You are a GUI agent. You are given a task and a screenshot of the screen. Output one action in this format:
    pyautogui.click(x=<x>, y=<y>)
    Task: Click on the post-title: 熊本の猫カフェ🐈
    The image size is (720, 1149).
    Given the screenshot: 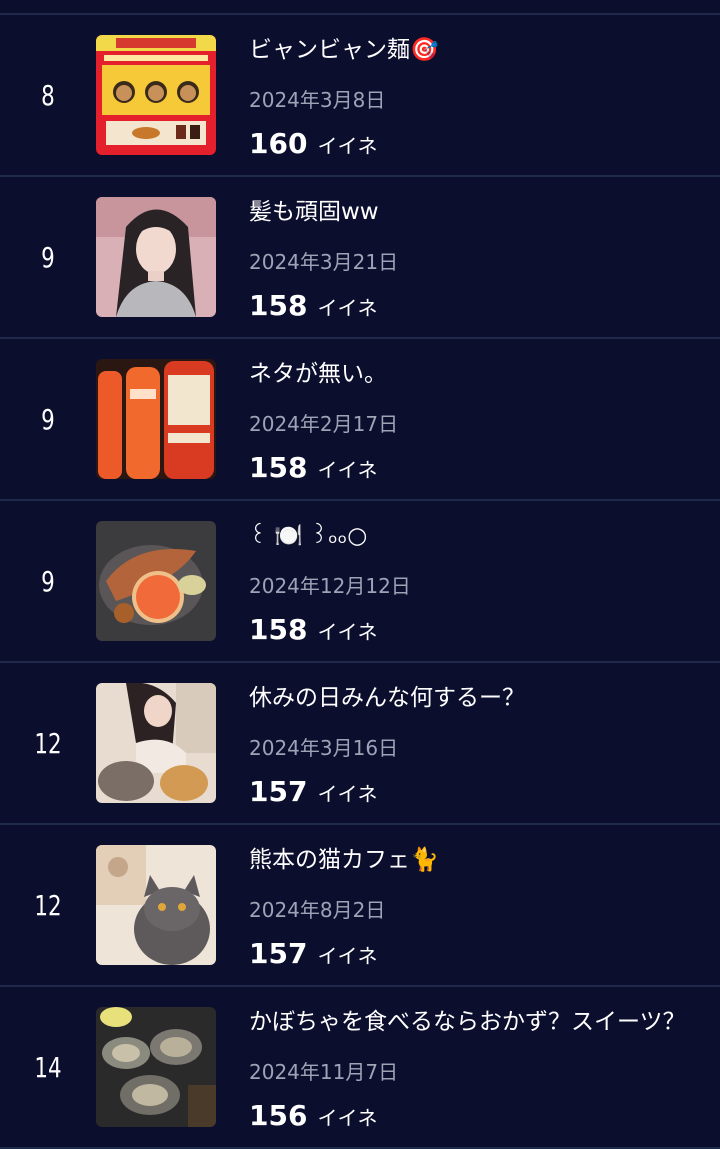 What is the action you would take?
    pyautogui.click(x=344, y=860)
    